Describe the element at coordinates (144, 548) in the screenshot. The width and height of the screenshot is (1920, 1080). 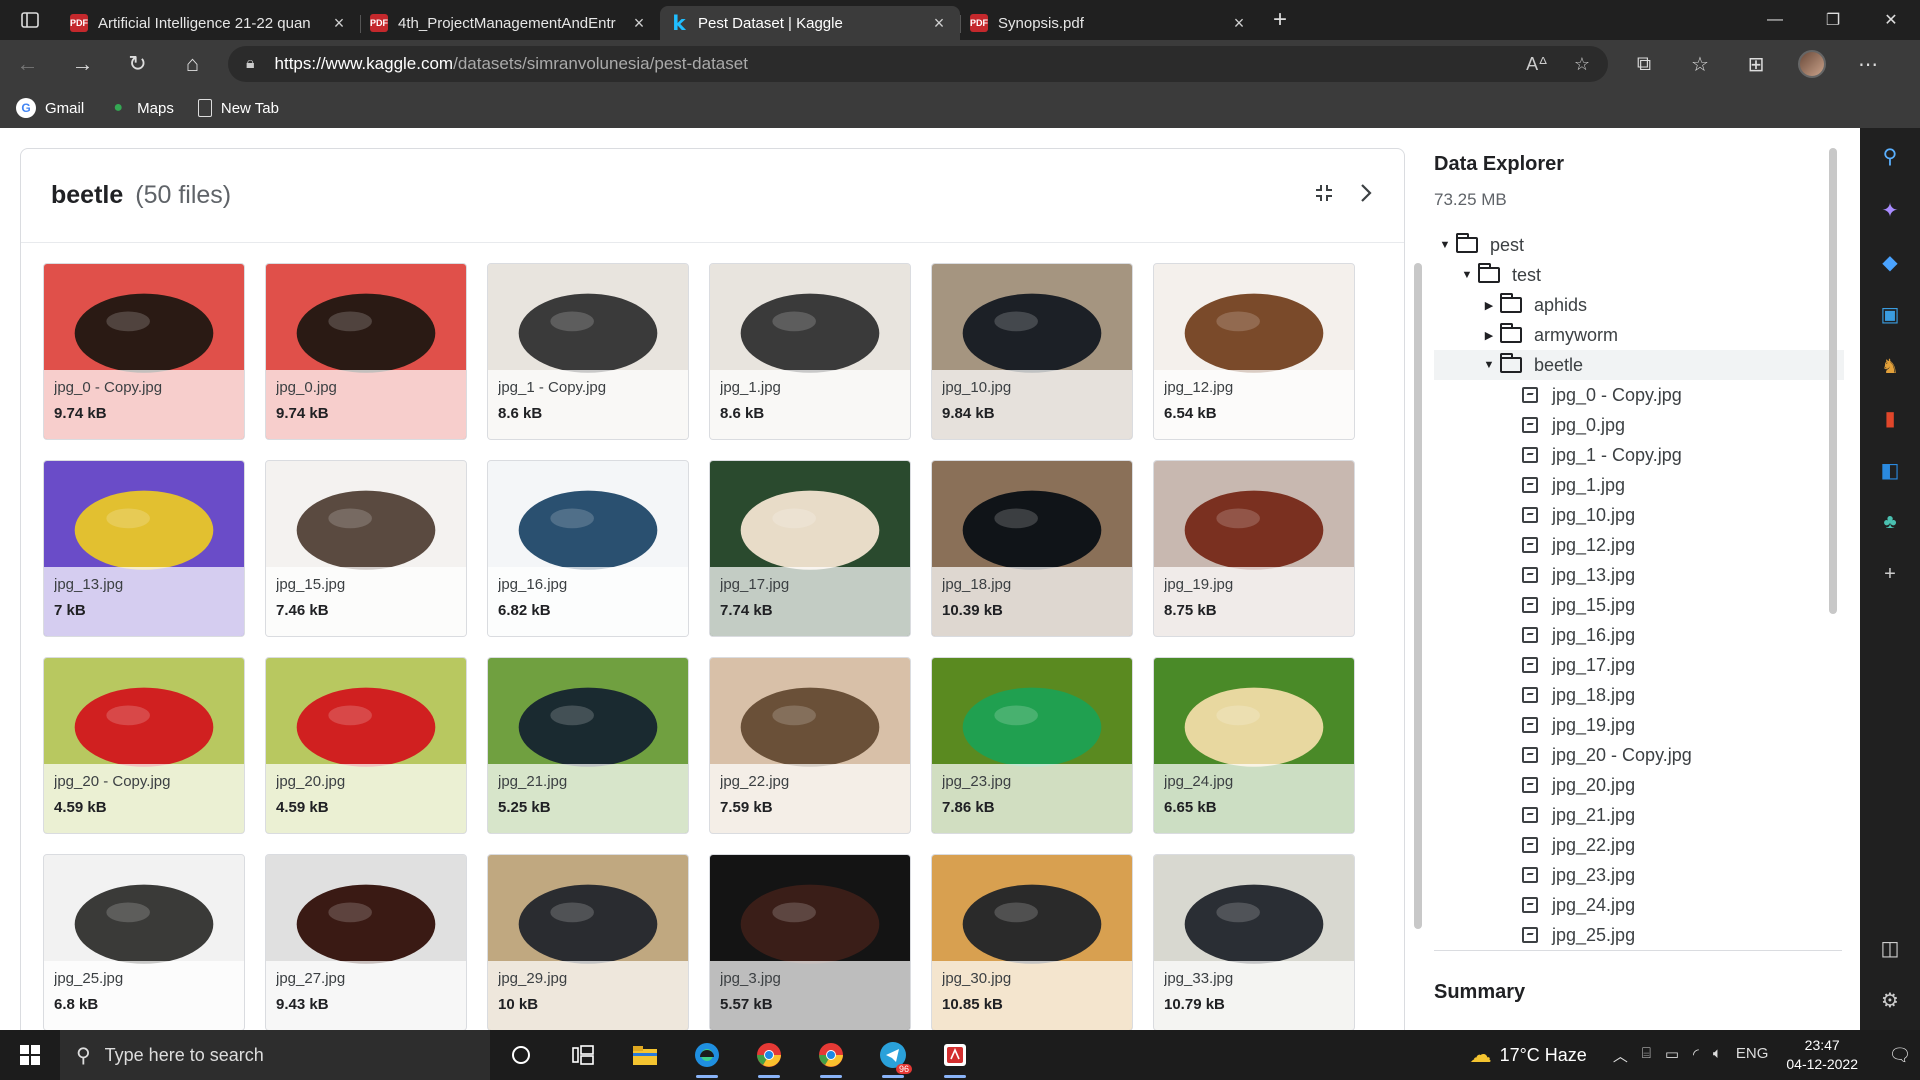
I see `file-card: jpg_13.jpg 7 kB` at that location.